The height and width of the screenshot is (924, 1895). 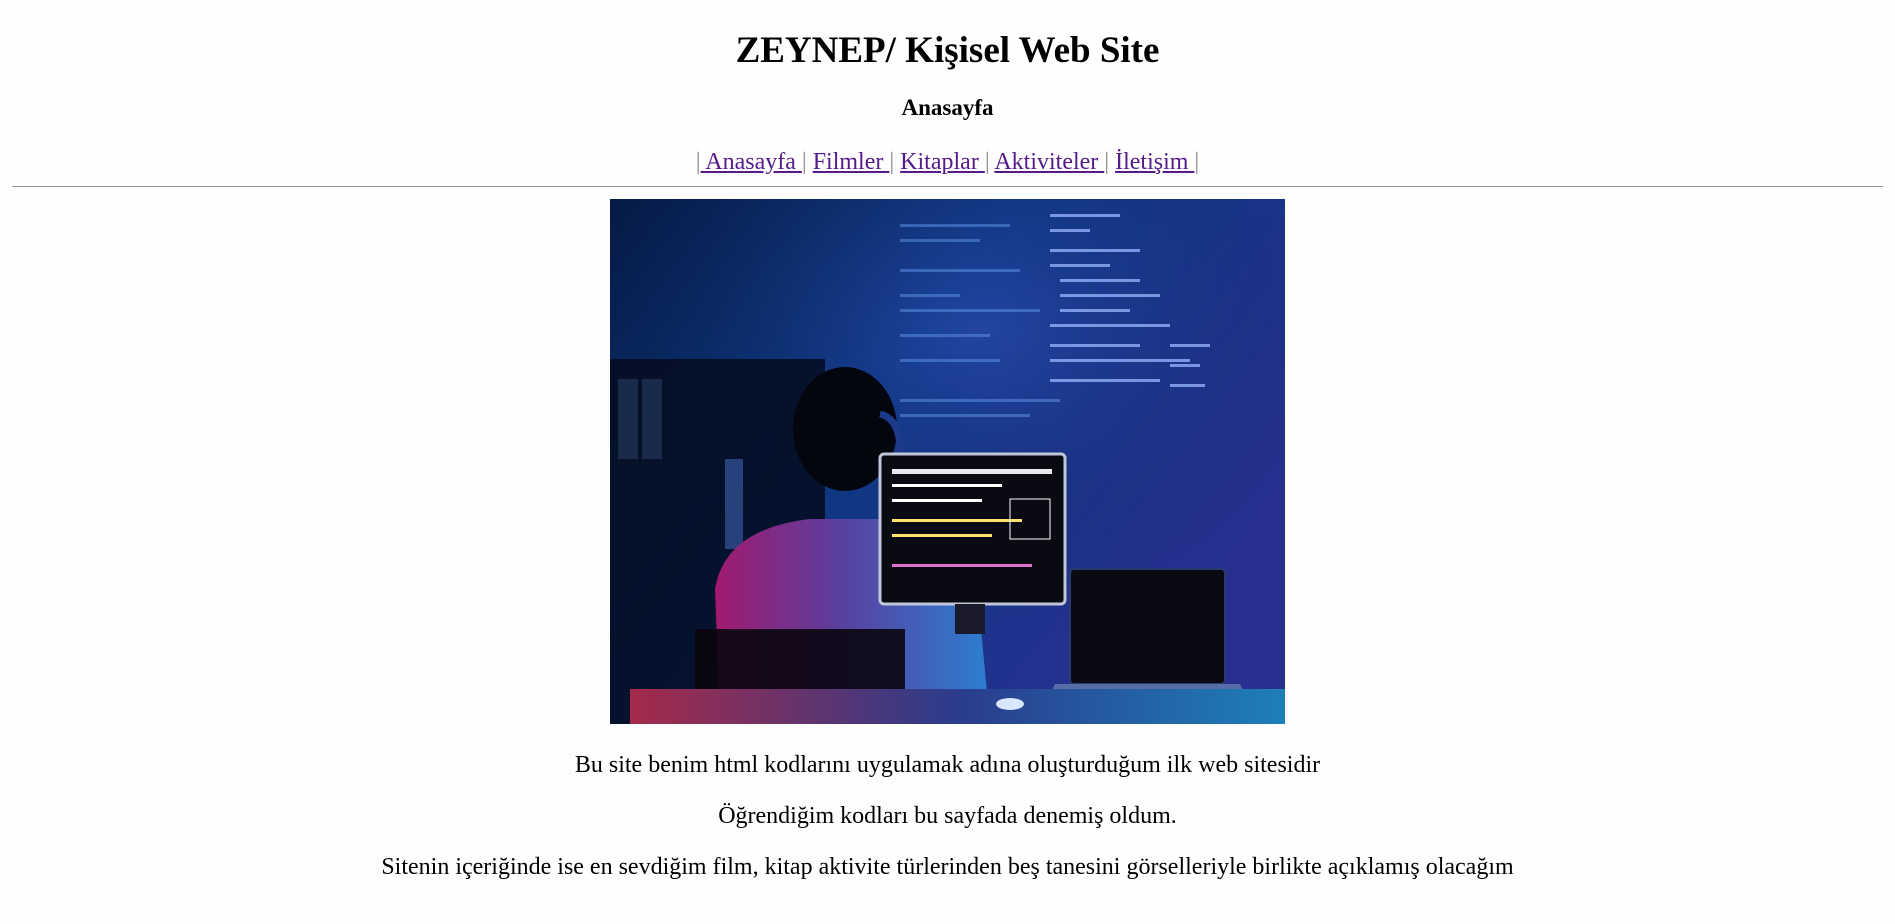 What do you see at coordinates (947, 186) in the screenshot?
I see `horizontal-divider` at bounding box center [947, 186].